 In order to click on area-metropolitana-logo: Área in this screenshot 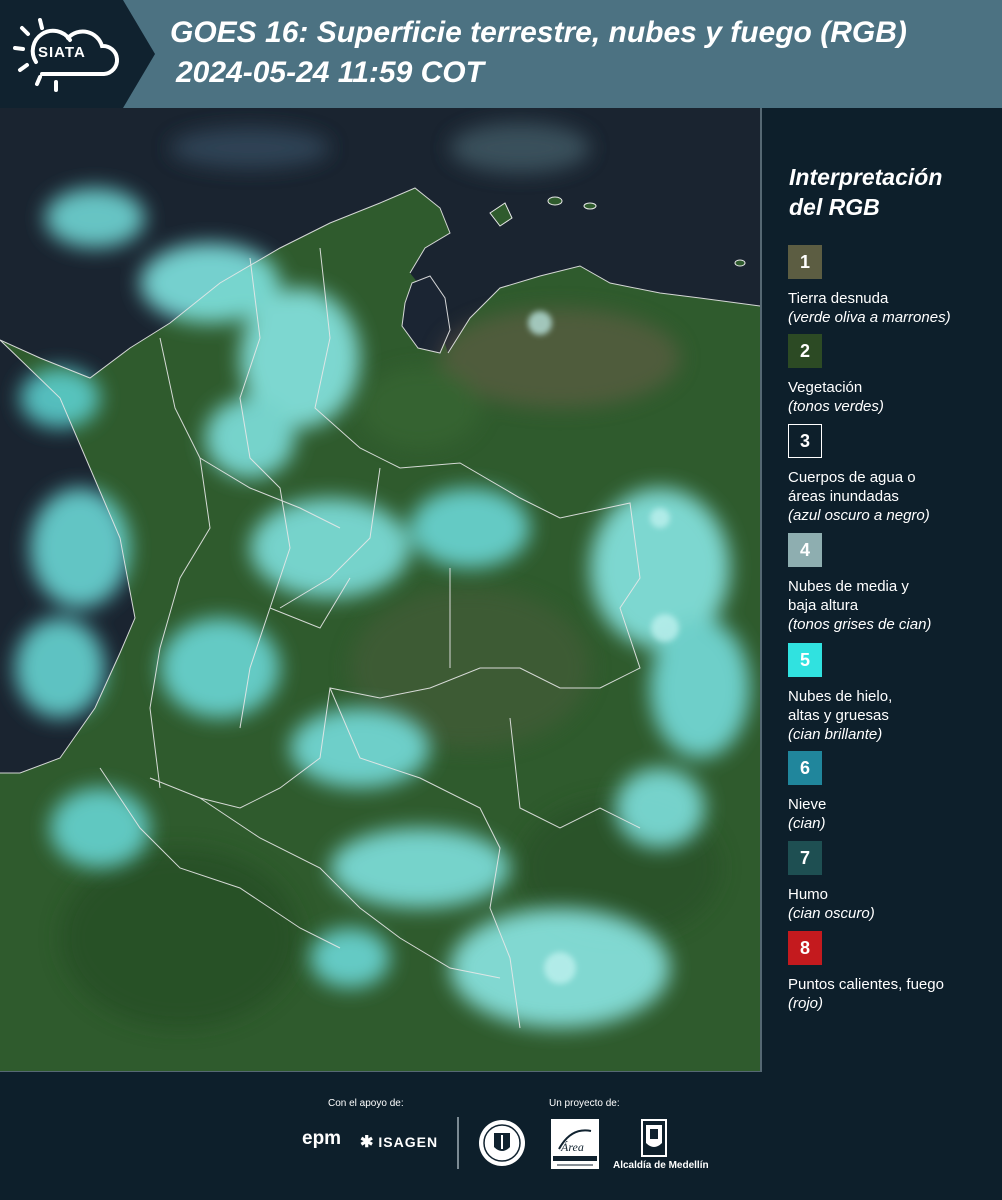, I will do `click(575, 1144)`.